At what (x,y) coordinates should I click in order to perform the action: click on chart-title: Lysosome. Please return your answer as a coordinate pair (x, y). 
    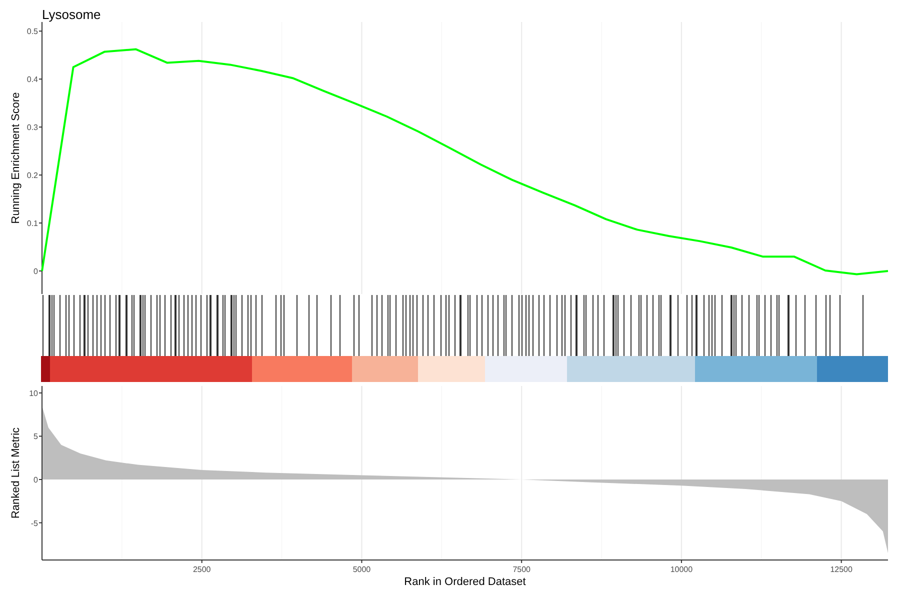
    Looking at the image, I should click on (71, 14).